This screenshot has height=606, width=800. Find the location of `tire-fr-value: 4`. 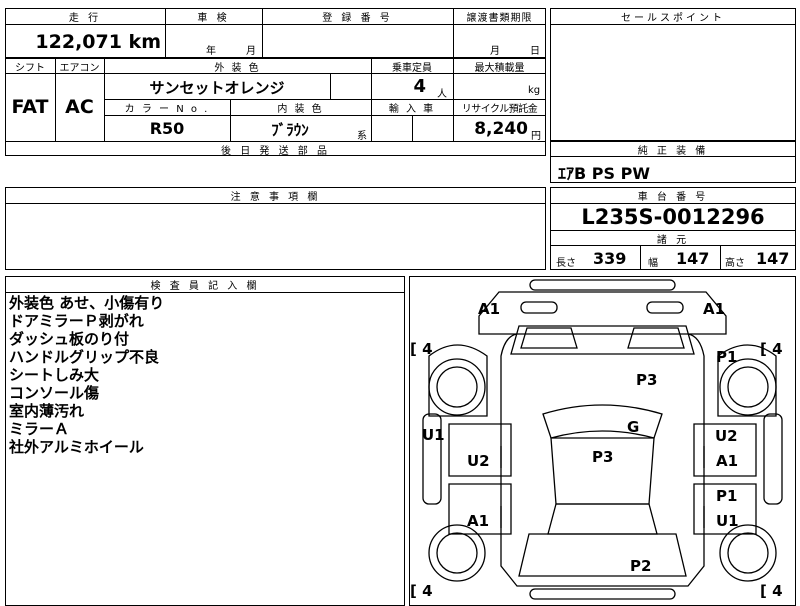

tire-fr-value: 4 is located at coordinates (777, 349).